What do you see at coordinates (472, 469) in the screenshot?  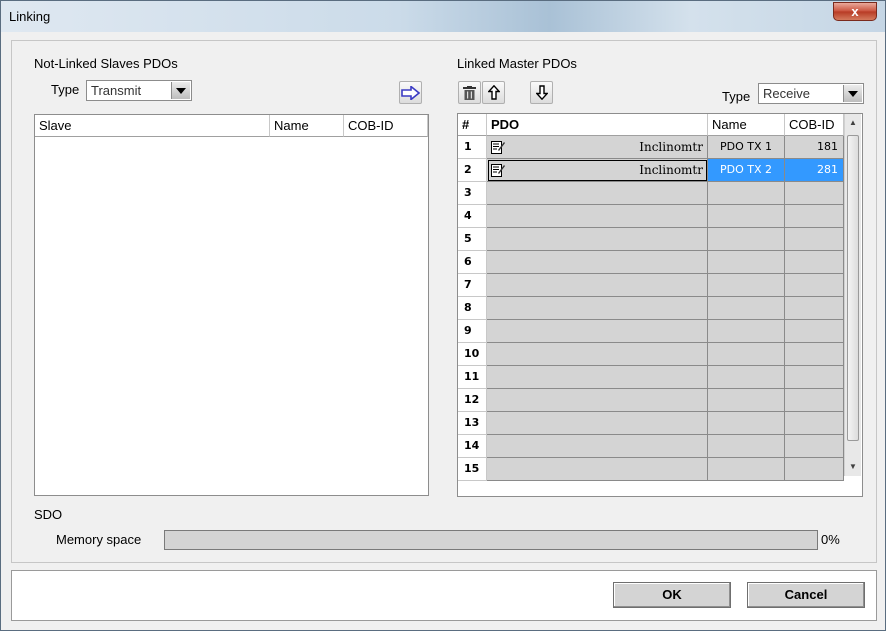 I see `row-number: 15` at bounding box center [472, 469].